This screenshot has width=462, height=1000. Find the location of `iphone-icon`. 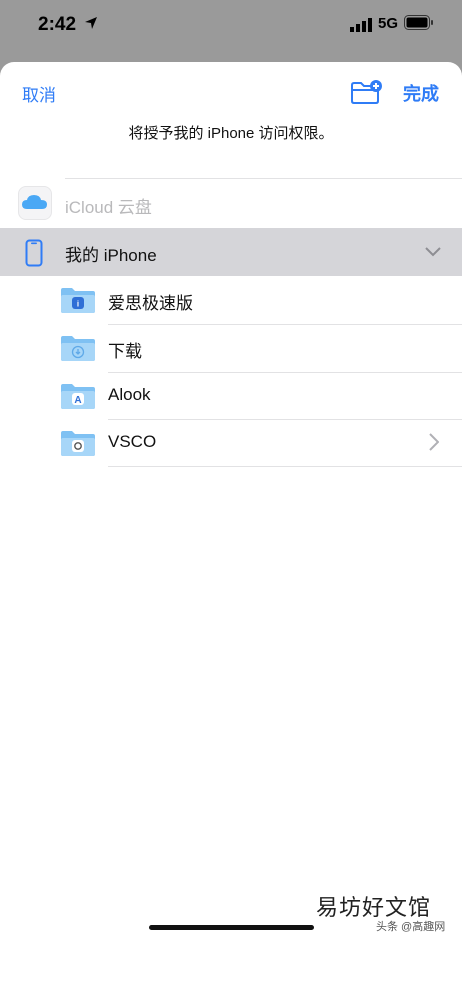

iphone-icon is located at coordinates (34, 253).